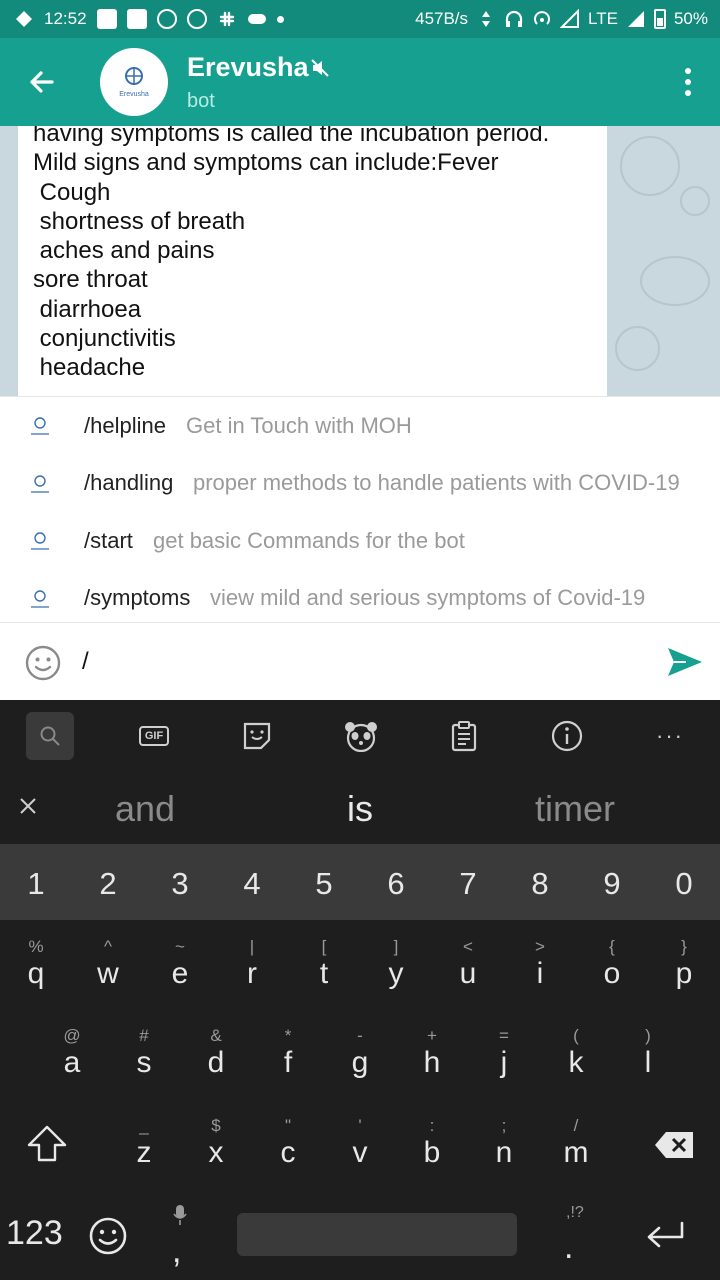  What do you see at coordinates (257, 736) in the screenshot?
I see `sticker-icon` at bounding box center [257, 736].